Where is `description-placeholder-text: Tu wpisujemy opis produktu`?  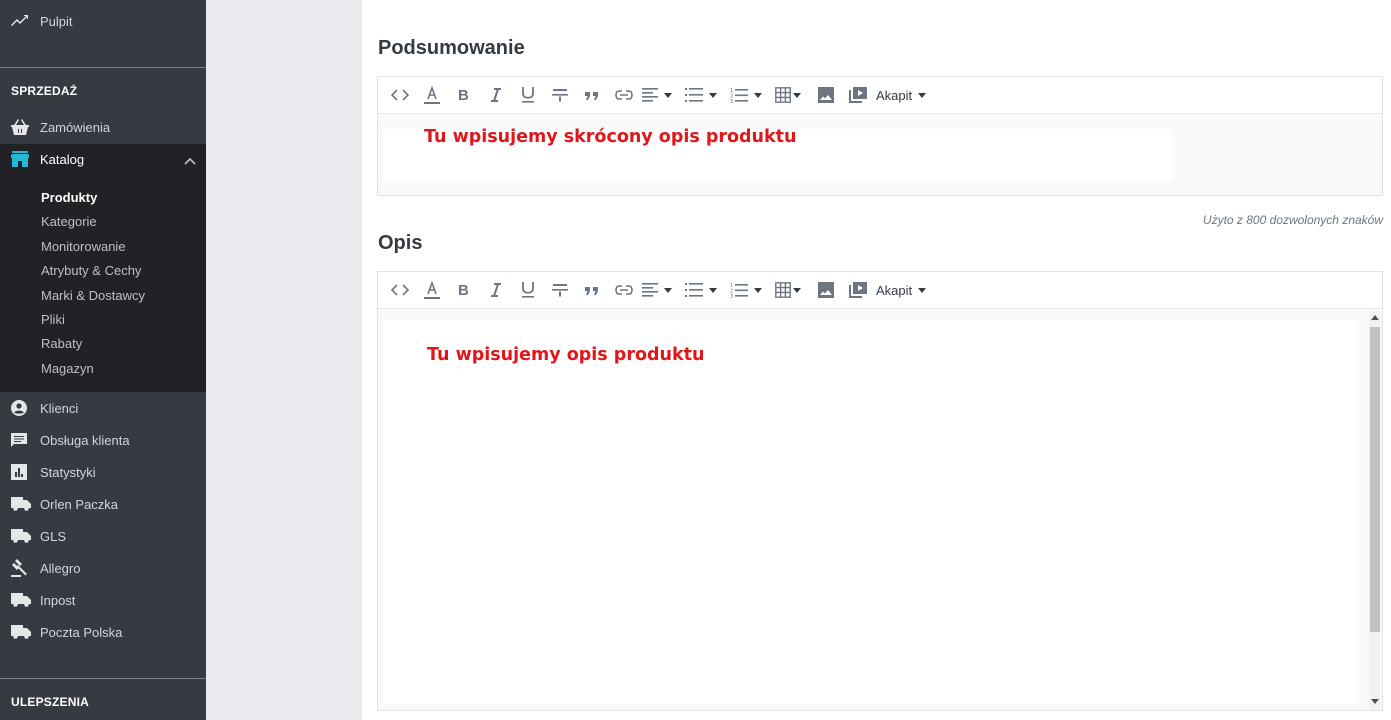 description-placeholder-text: Tu wpisujemy opis produktu is located at coordinates (566, 355).